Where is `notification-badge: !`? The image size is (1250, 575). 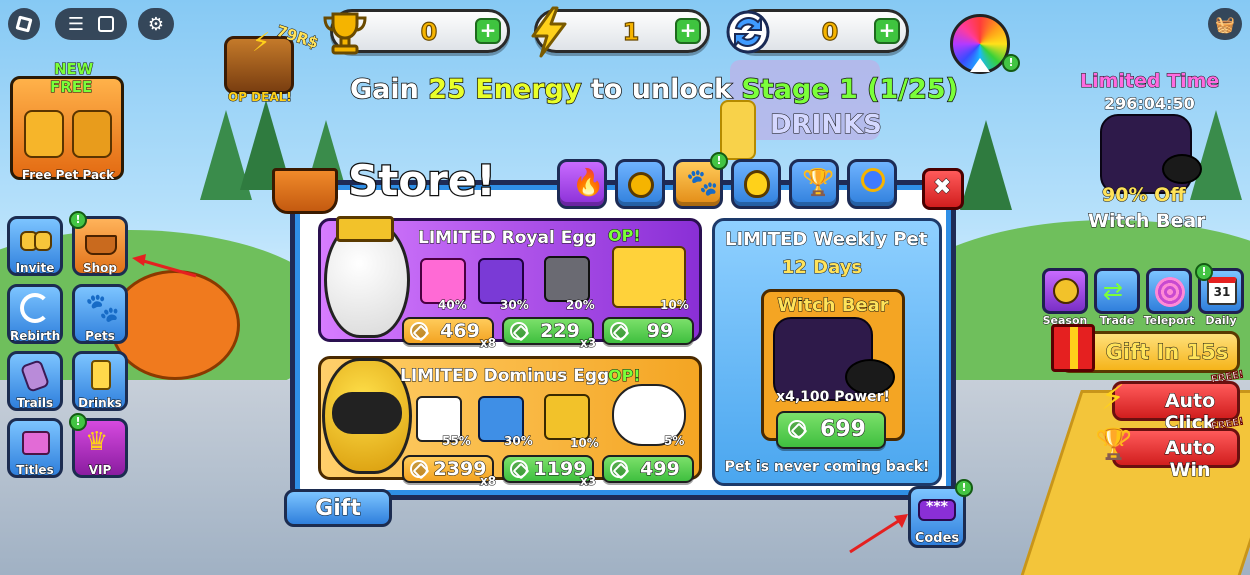 notification-badge: ! is located at coordinates (1011, 63).